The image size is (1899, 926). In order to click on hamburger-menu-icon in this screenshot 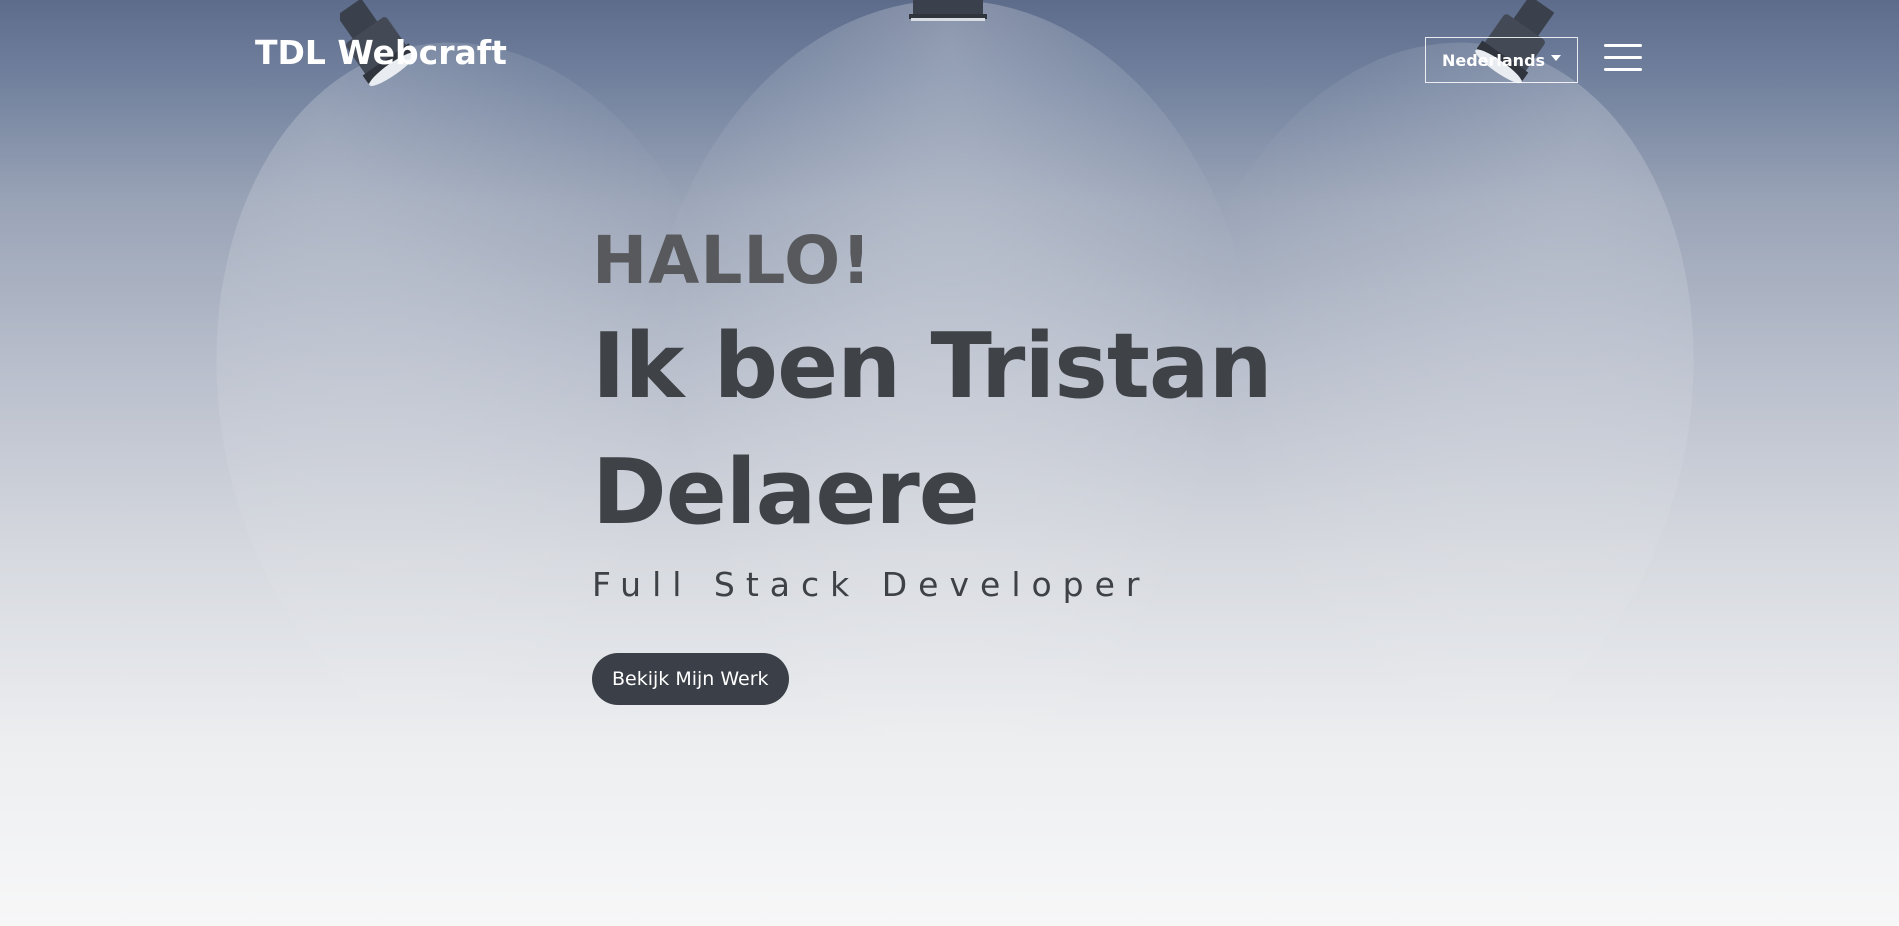, I will do `click(1623, 59)`.